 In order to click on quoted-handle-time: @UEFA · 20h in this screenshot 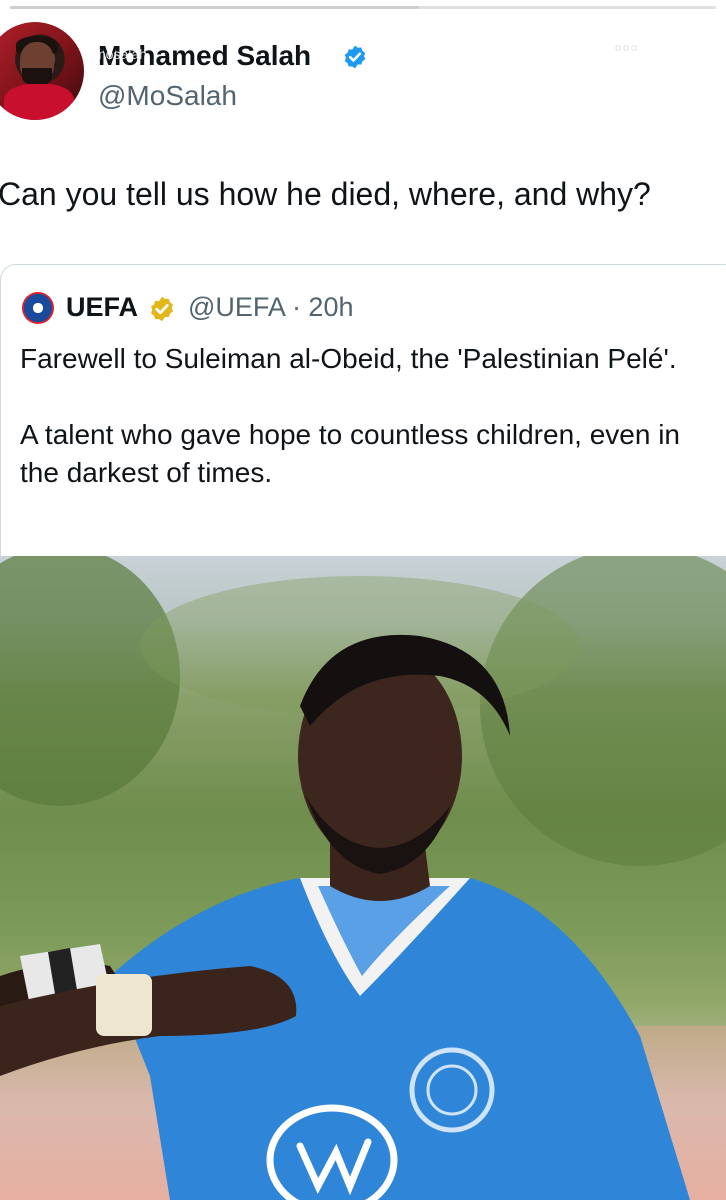, I will do `click(271, 307)`.